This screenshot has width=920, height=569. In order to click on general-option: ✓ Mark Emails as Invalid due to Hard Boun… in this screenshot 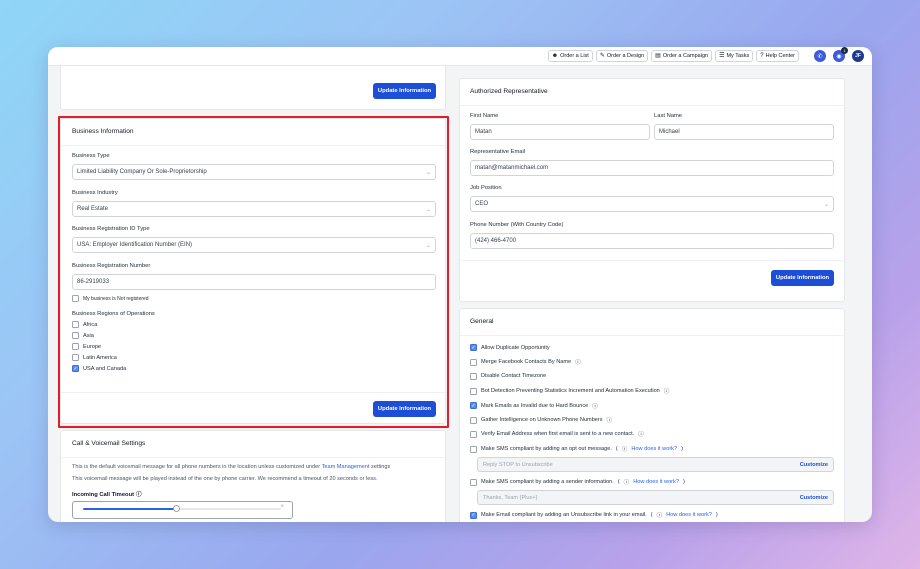, I will do `click(534, 406)`.